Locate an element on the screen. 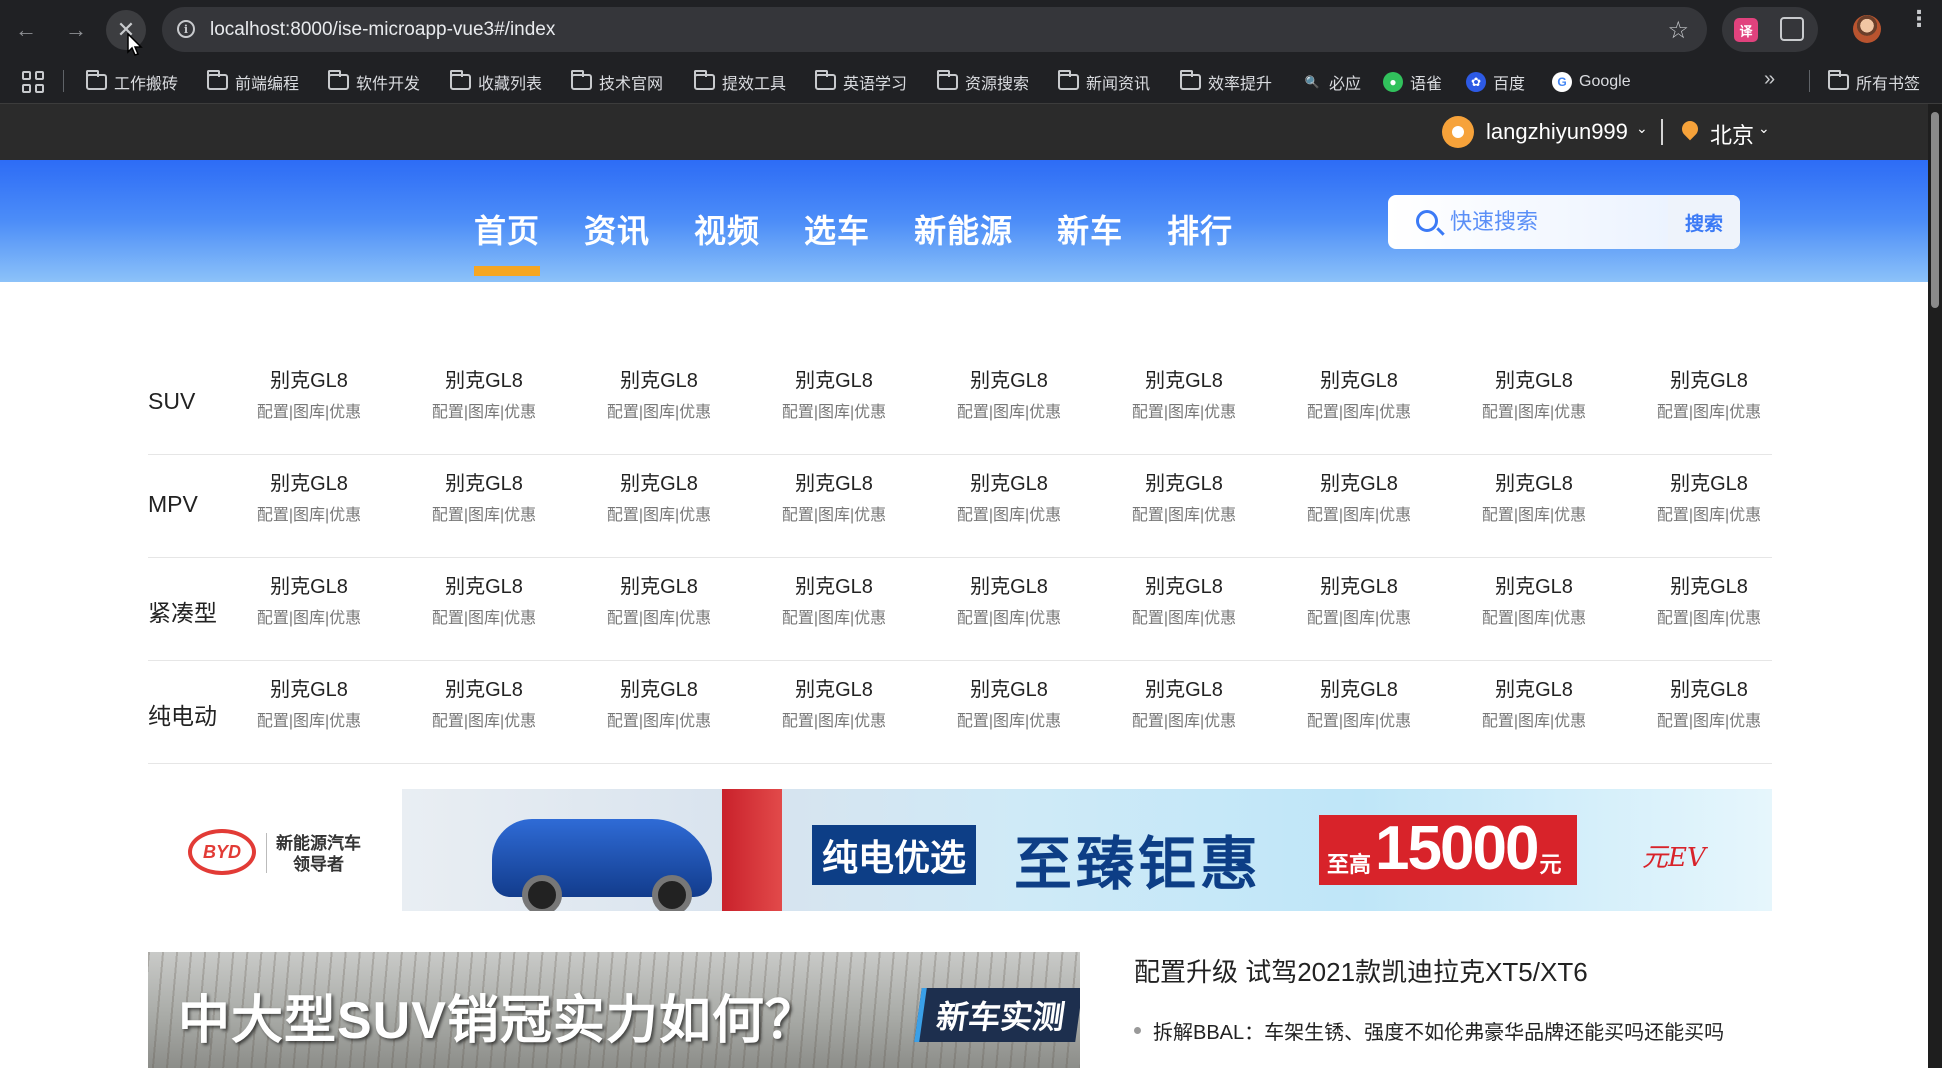  nav-tab: 首页 is located at coordinates (507, 241).